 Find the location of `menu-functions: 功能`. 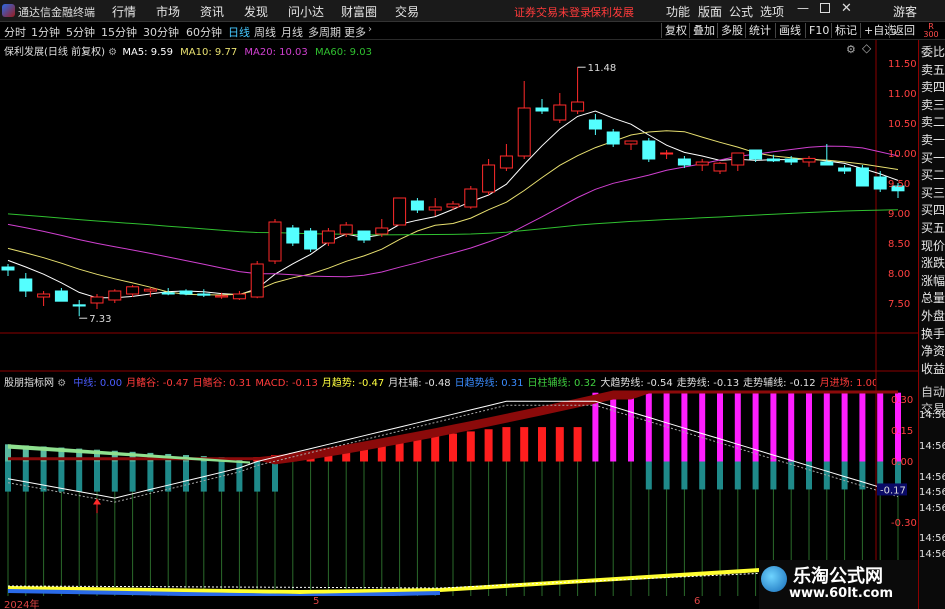

menu-functions: 功能 is located at coordinates (678, 11).